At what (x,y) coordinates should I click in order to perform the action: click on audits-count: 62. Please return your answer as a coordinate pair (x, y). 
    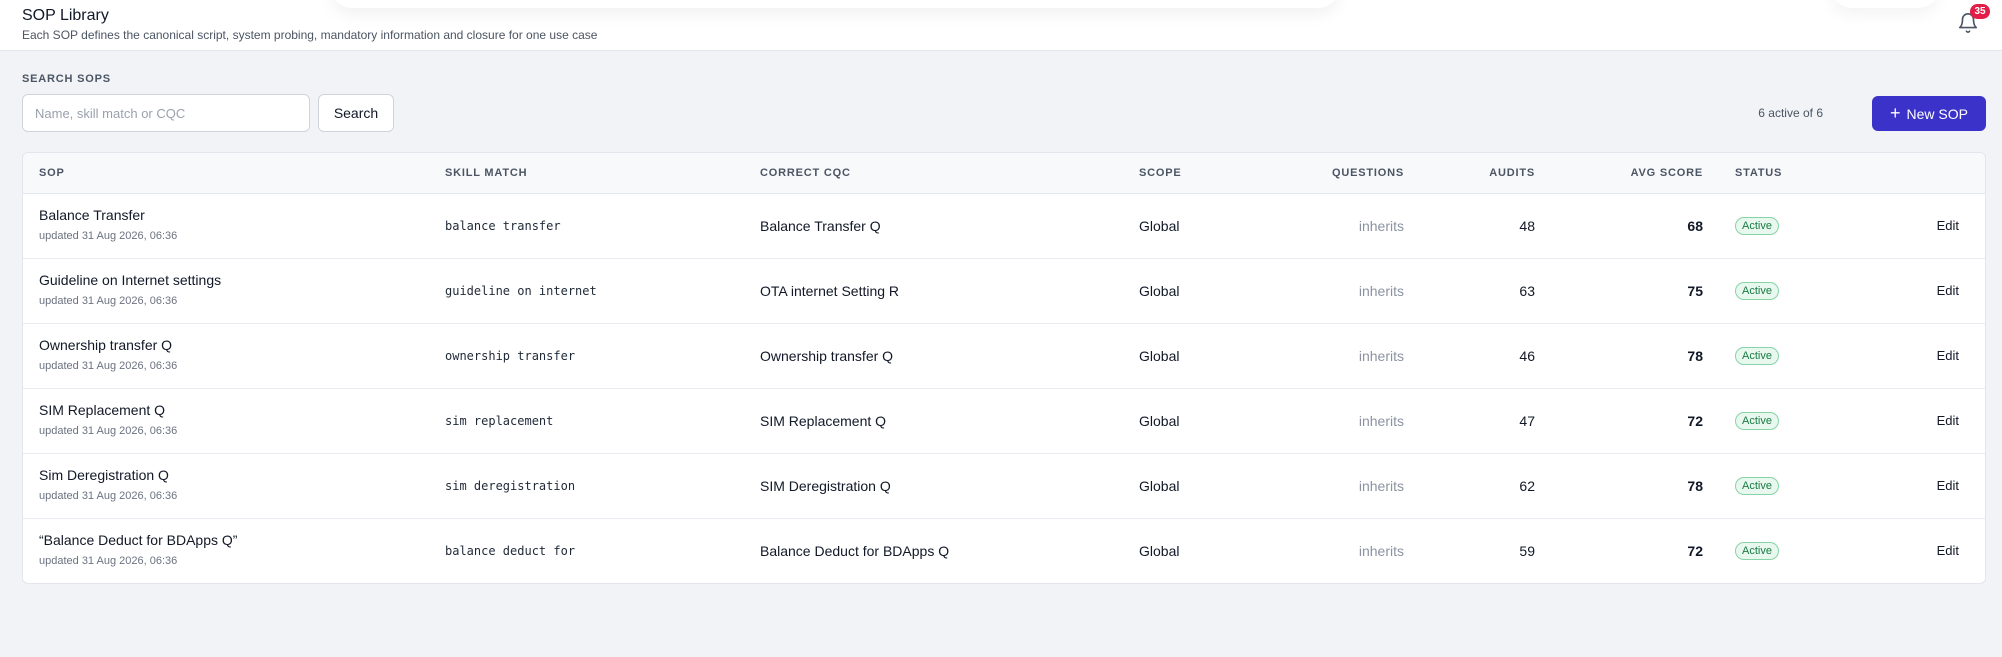
    Looking at the image, I should click on (1527, 486).